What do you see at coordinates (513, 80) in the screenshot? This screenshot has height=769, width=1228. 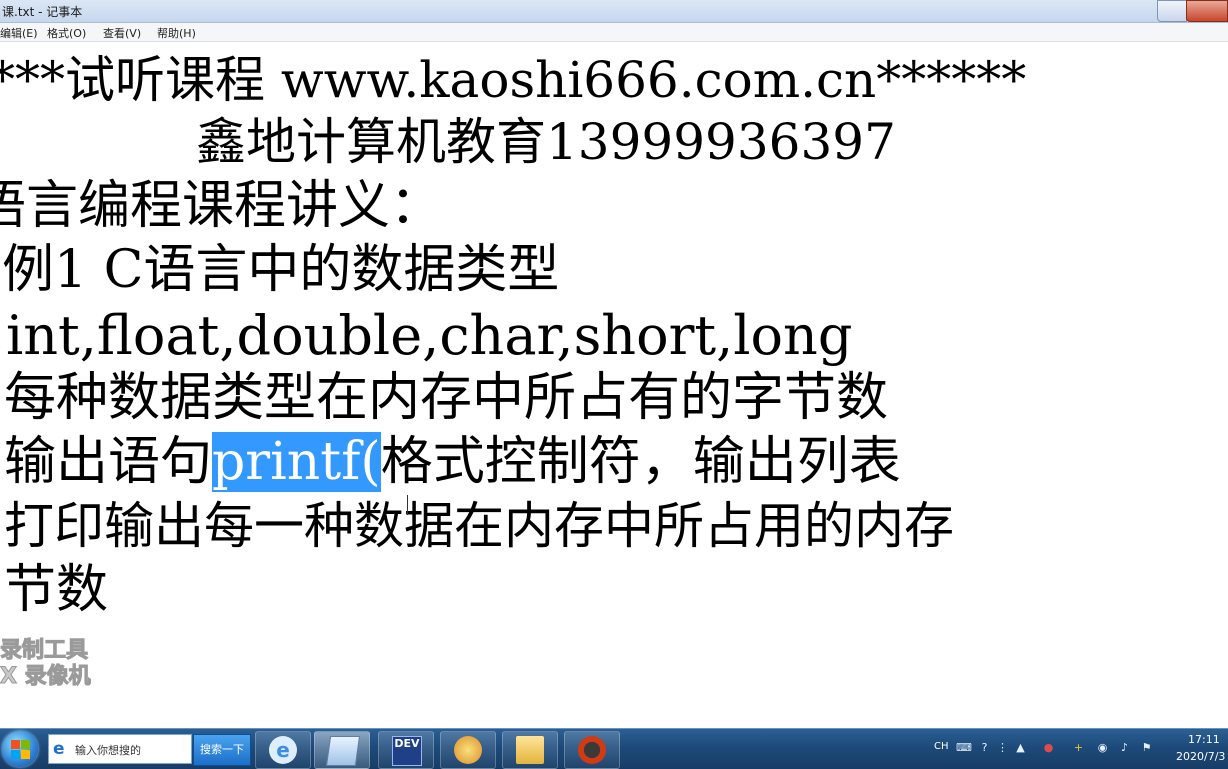 I see `editor-line-1: ***试听课程 www.kaoshi666.com.cn******` at bounding box center [513, 80].